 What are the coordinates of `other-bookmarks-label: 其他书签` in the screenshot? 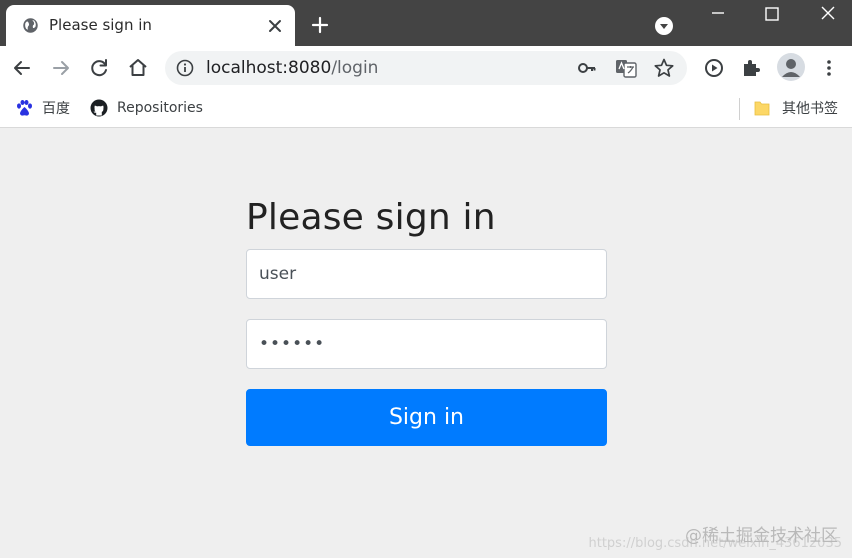 It's located at (810, 109).